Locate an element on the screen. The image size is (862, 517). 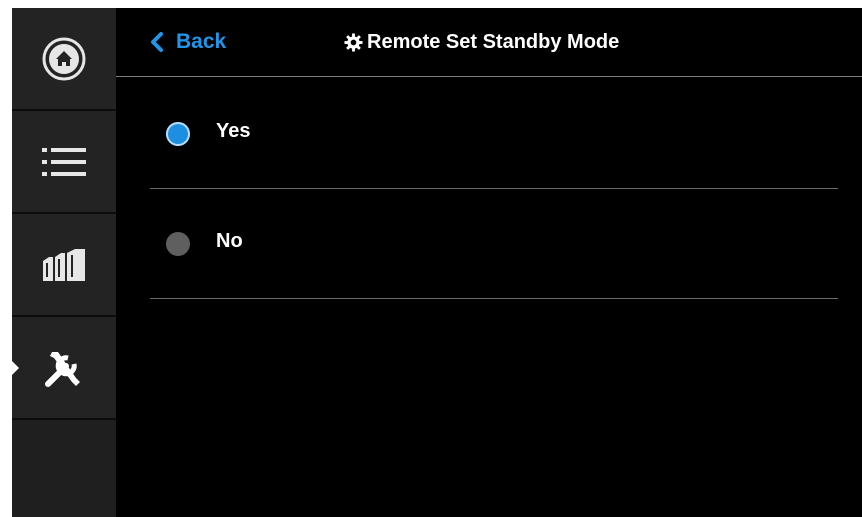
header: Back Remote Set Standby Mode is located at coordinates (489, 42).